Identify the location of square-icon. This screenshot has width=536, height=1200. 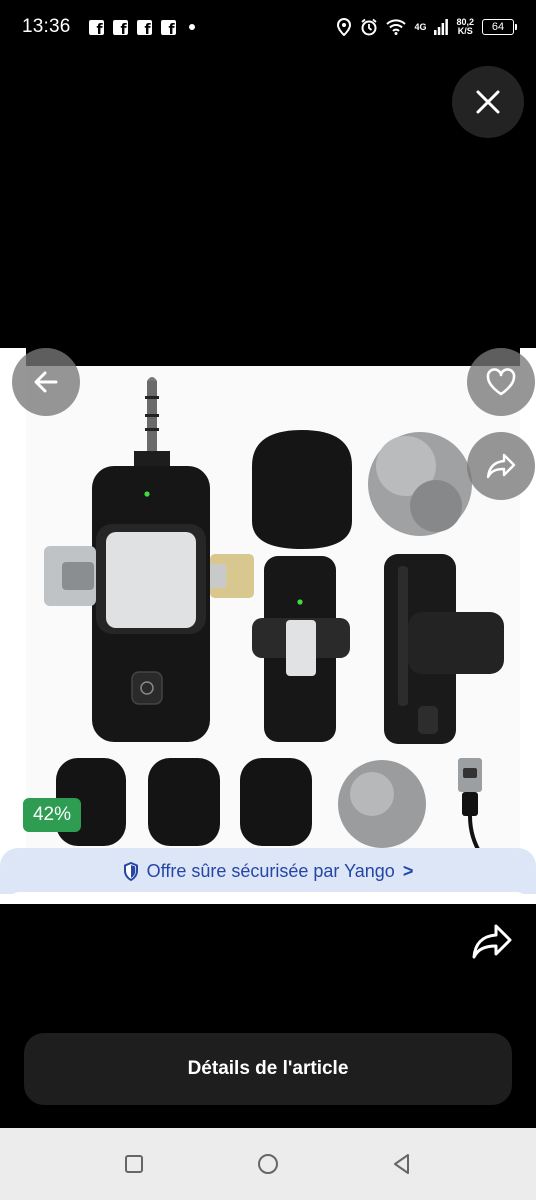
(134, 1164).